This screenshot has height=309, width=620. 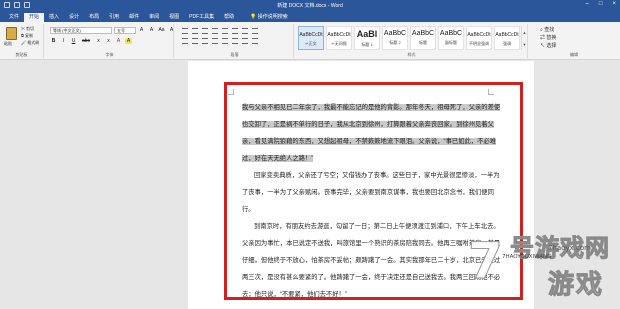 What do you see at coordinates (174, 17) in the screenshot?
I see `tab-view: 视图` at bounding box center [174, 17].